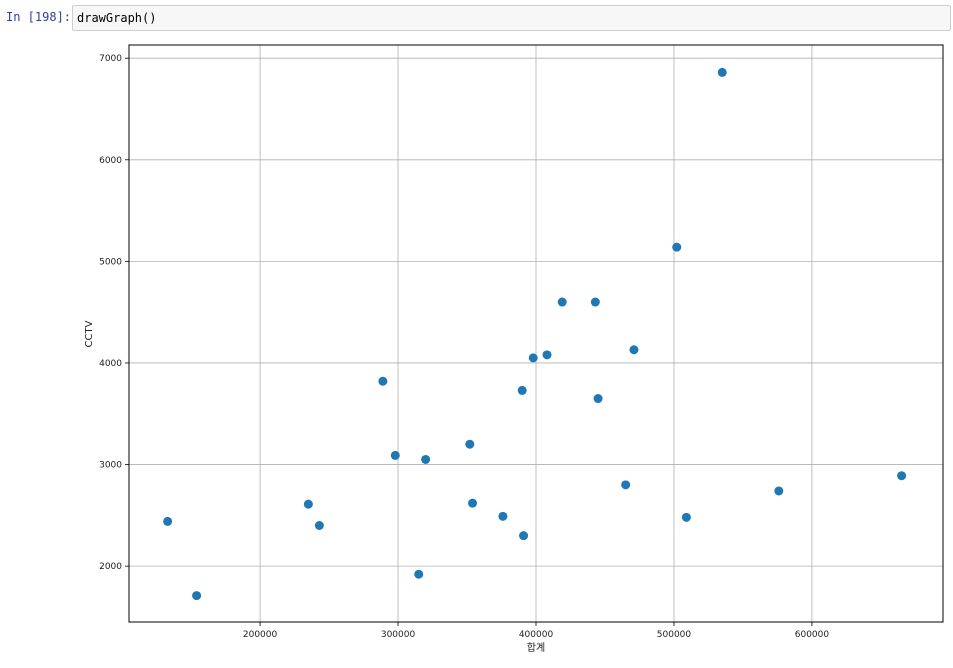 The width and height of the screenshot is (953, 668). I want to click on x-tick-label: 600000, so click(812, 635).